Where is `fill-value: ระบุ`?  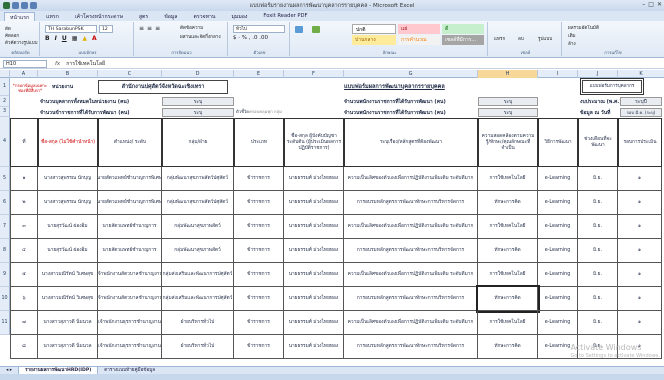 fill-value: ระบุ is located at coordinates (508, 112).